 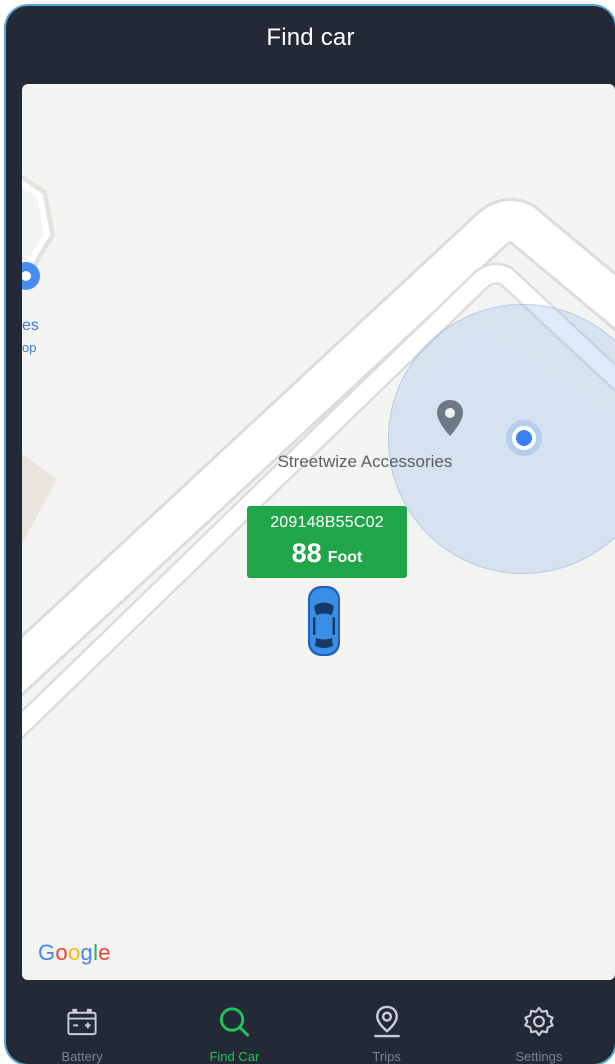 I want to click on tab-label: Battery, so click(x=82, y=1056).